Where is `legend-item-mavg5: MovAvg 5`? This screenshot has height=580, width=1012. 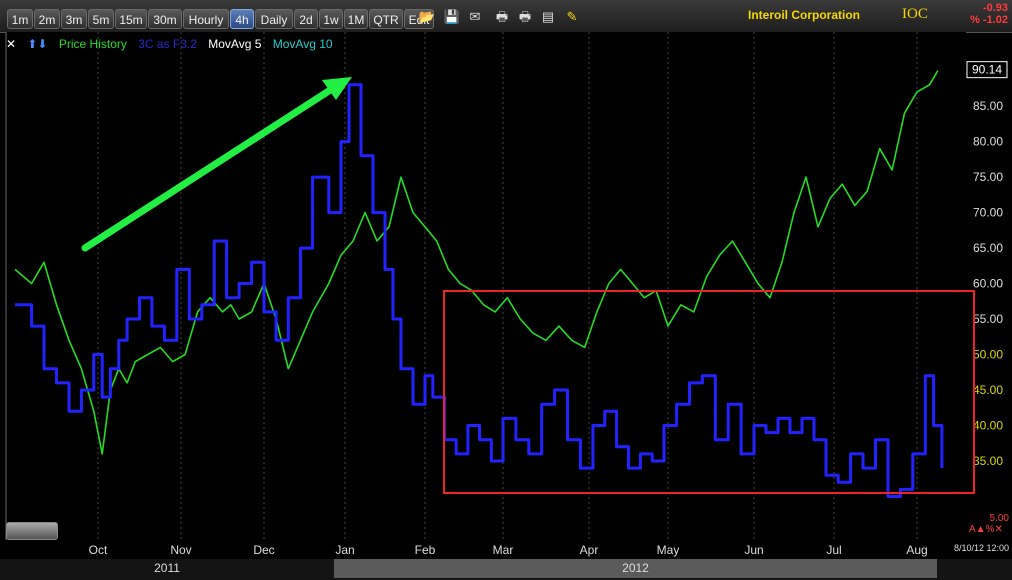 legend-item-mavg5: MovAvg 5 is located at coordinates (234, 44).